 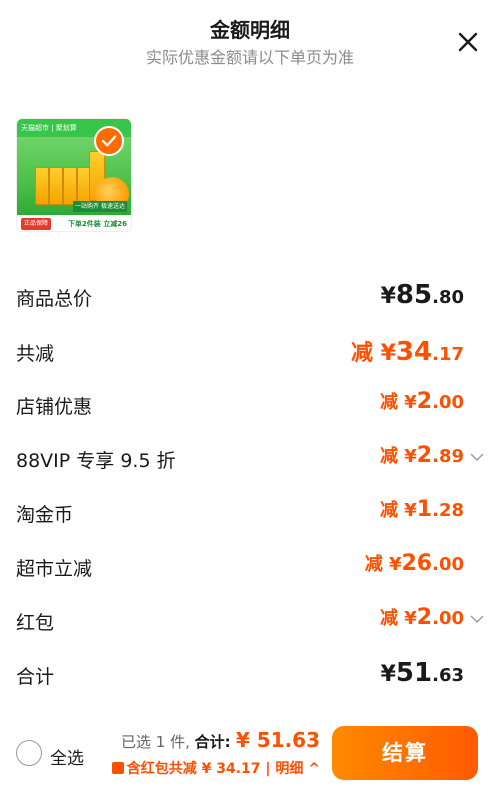 I want to click on total-label: 合计:, so click(x=215, y=742).